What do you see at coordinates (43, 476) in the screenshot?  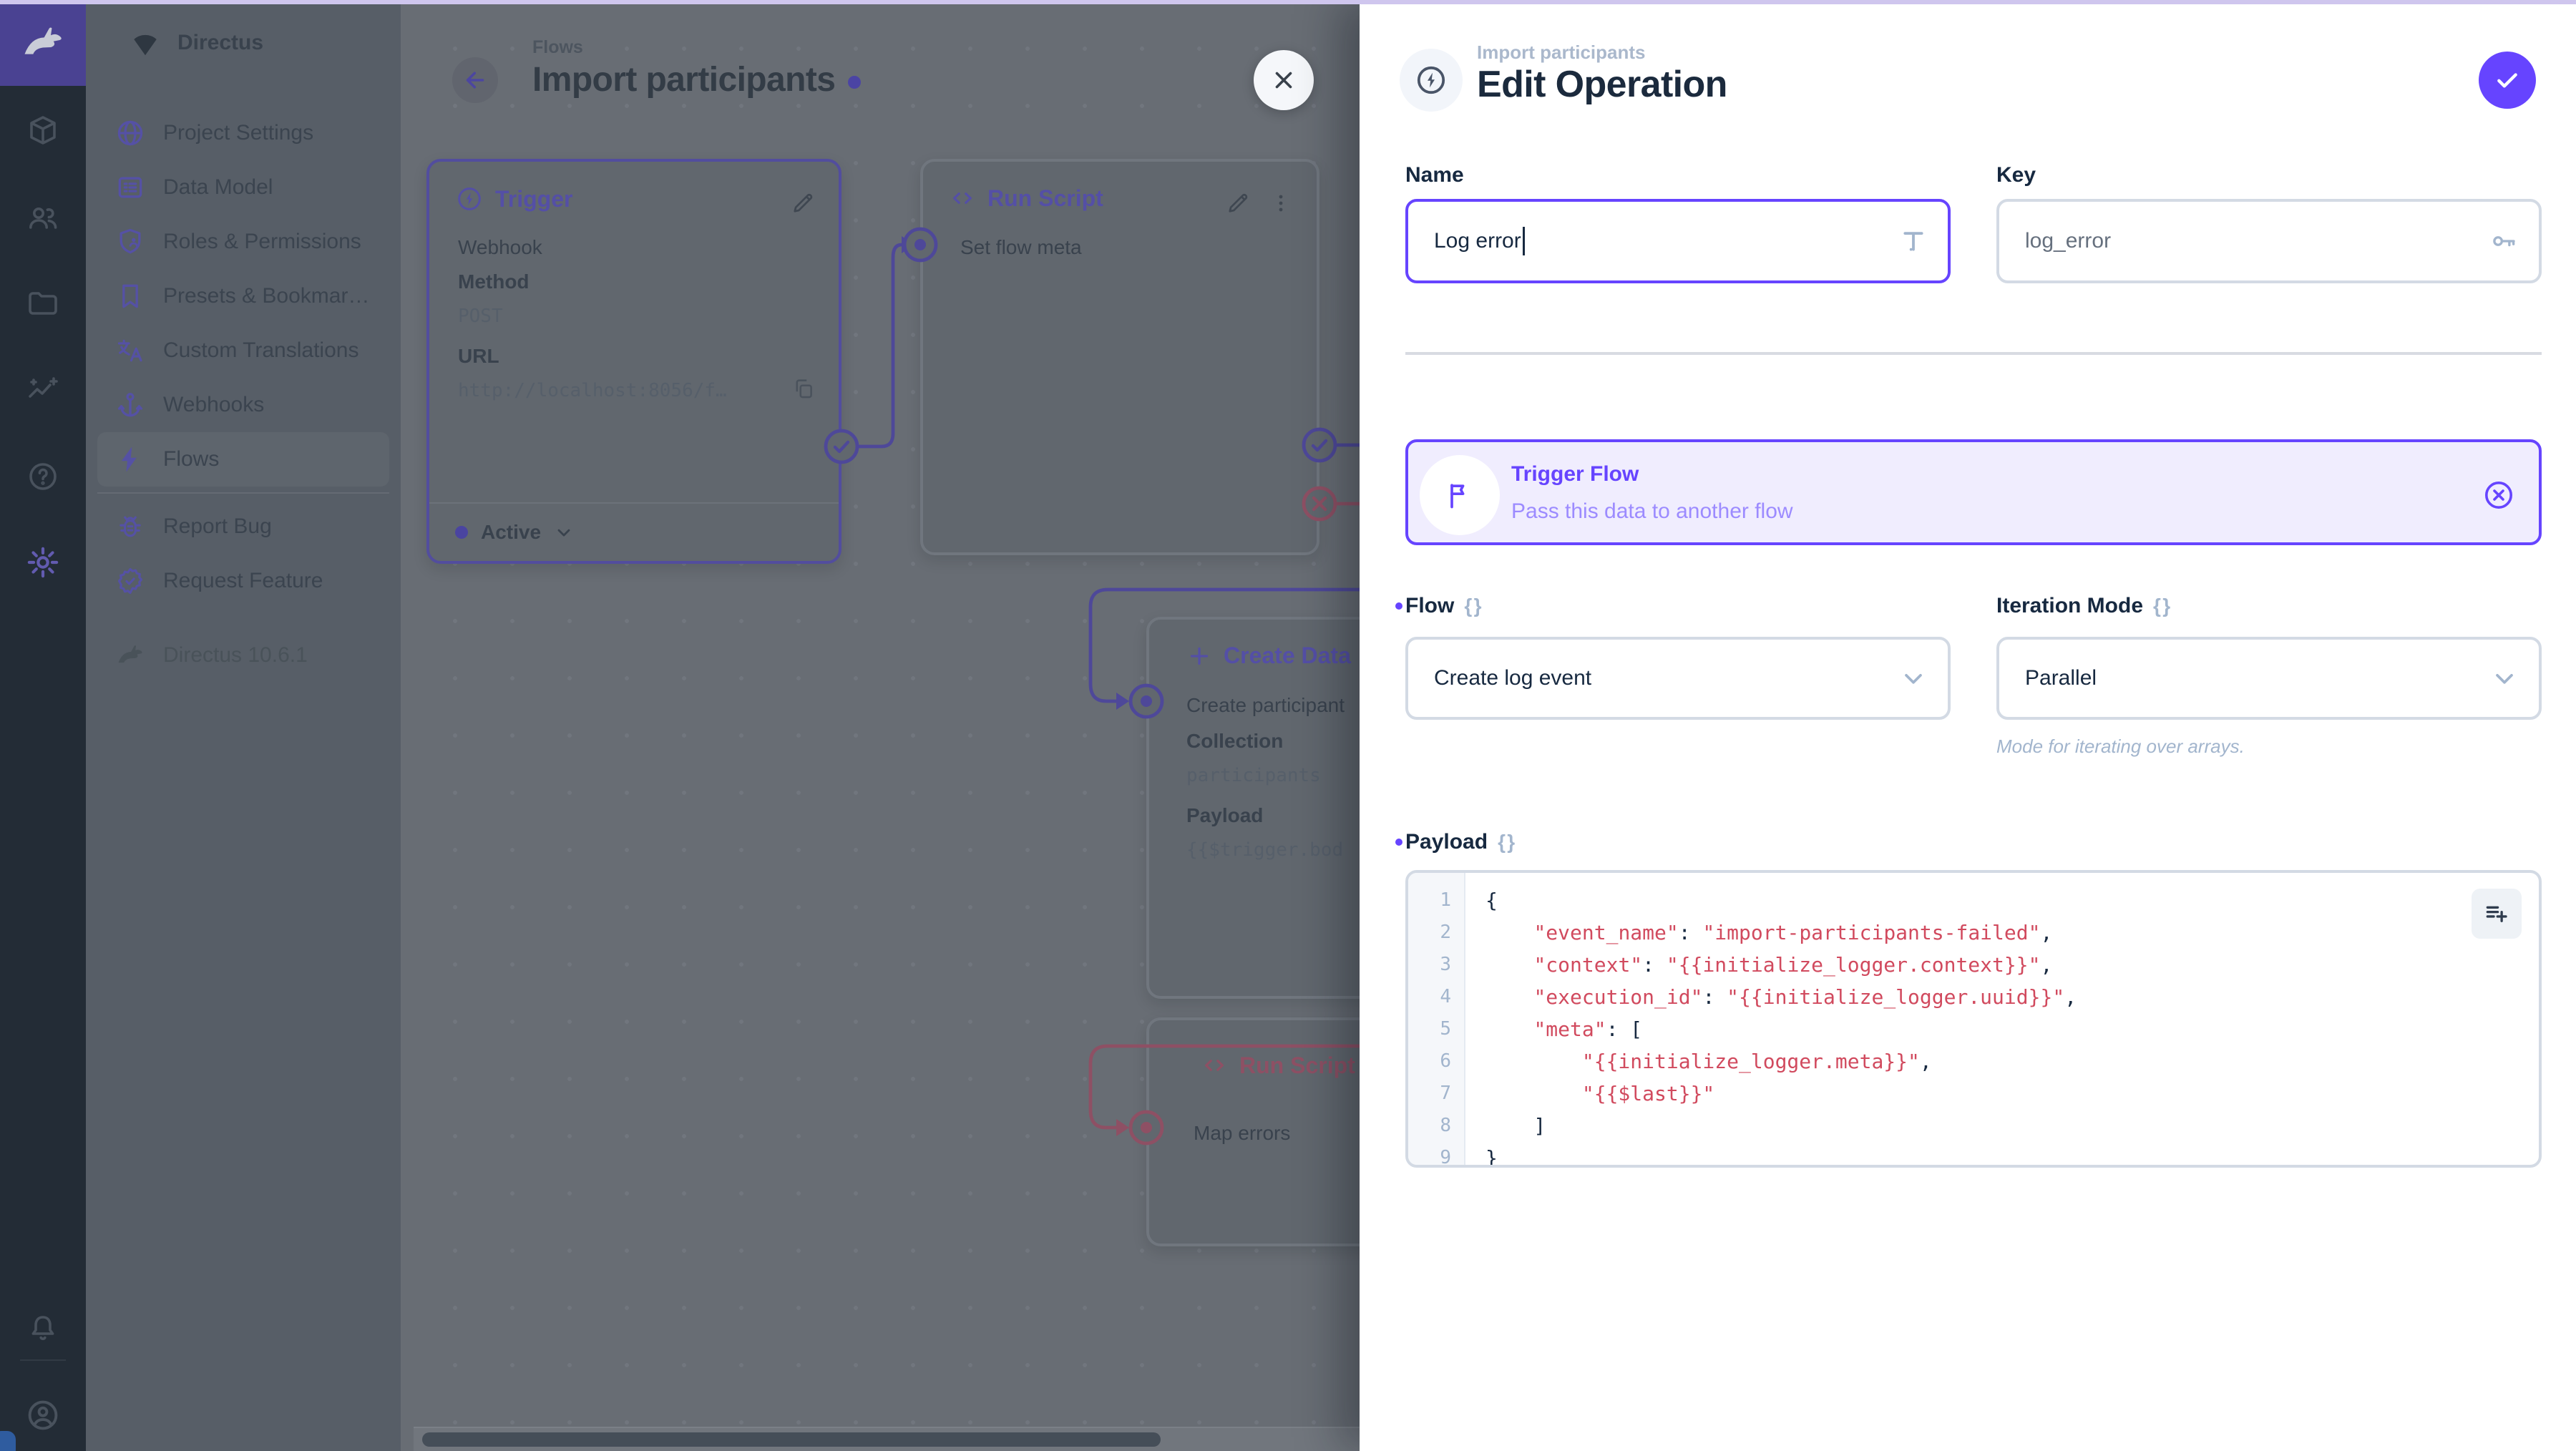 I see `module-help` at bounding box center [43, 476].